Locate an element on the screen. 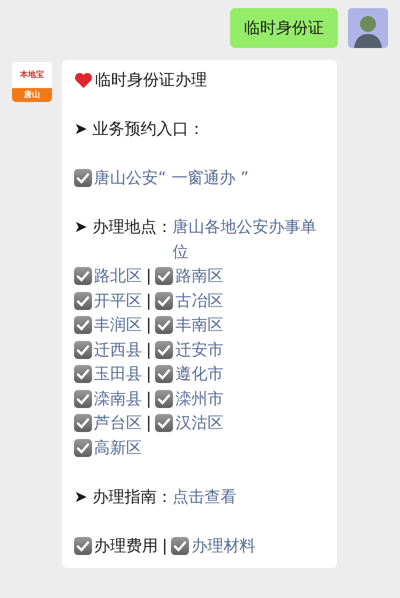  link: 遵化市 is located at coordinates (199, 374).